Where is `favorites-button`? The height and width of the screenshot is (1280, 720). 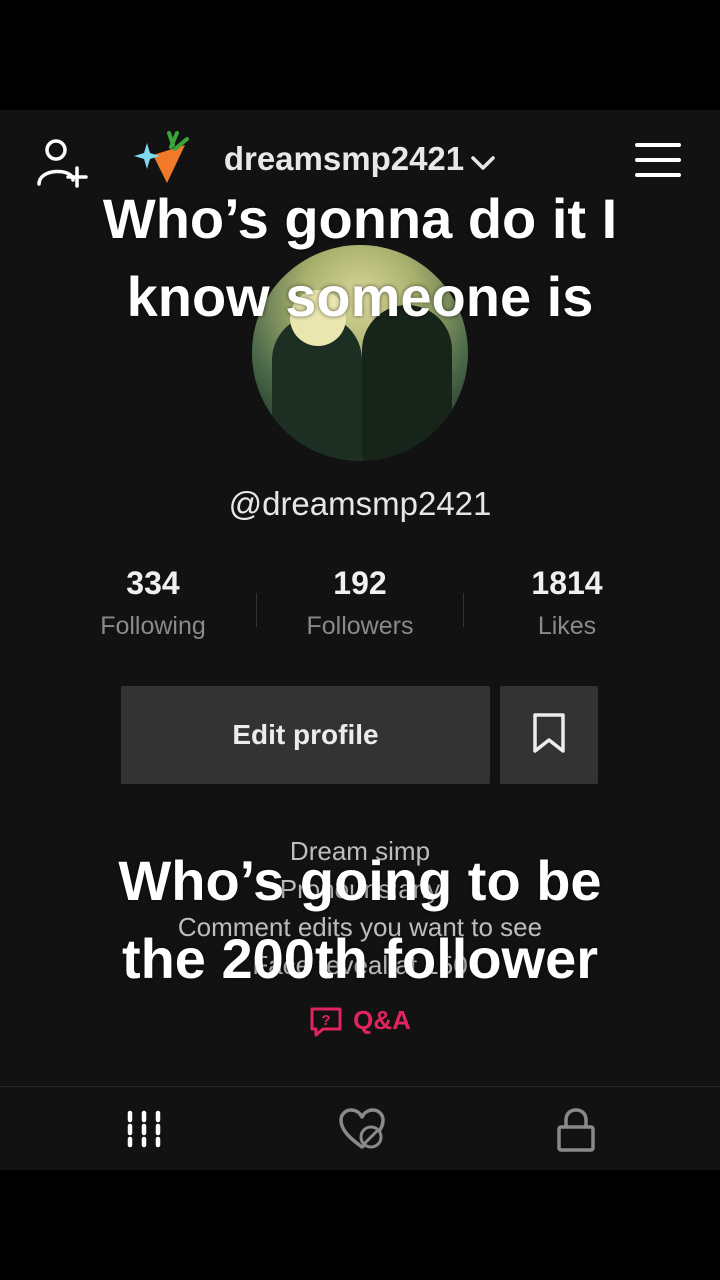
favorites-button is located at coordinates (549, 735).